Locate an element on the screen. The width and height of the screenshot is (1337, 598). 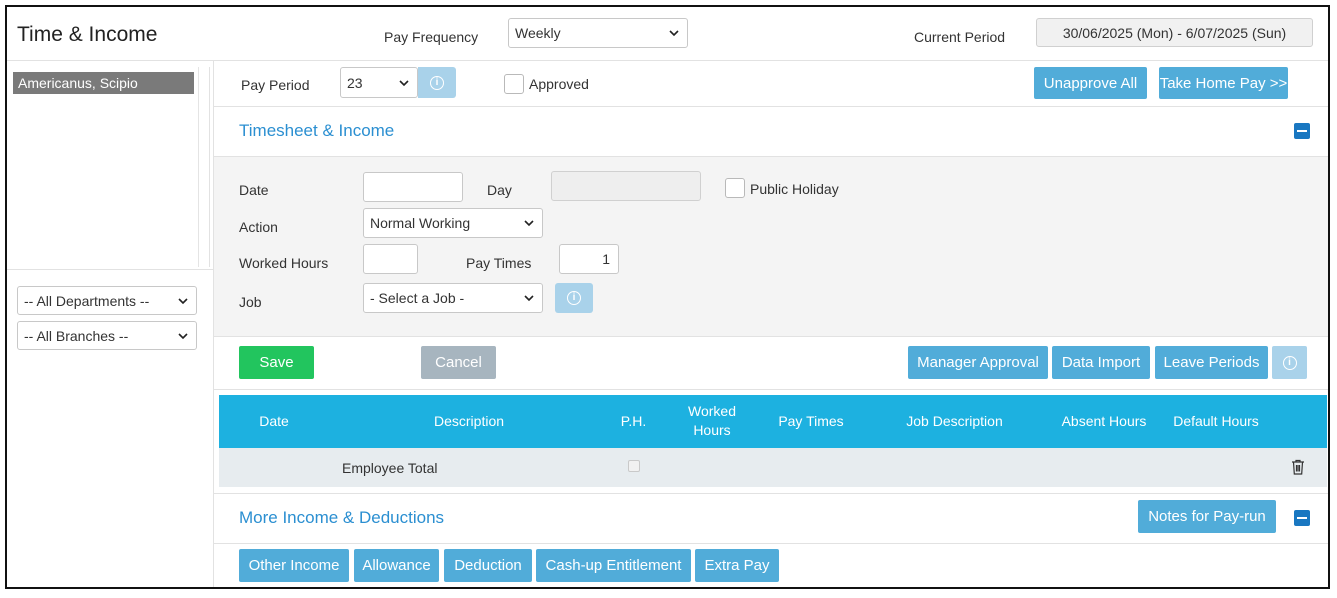
timesheet-section-title: Timesheet & Income is located at coordinates (316, 131).